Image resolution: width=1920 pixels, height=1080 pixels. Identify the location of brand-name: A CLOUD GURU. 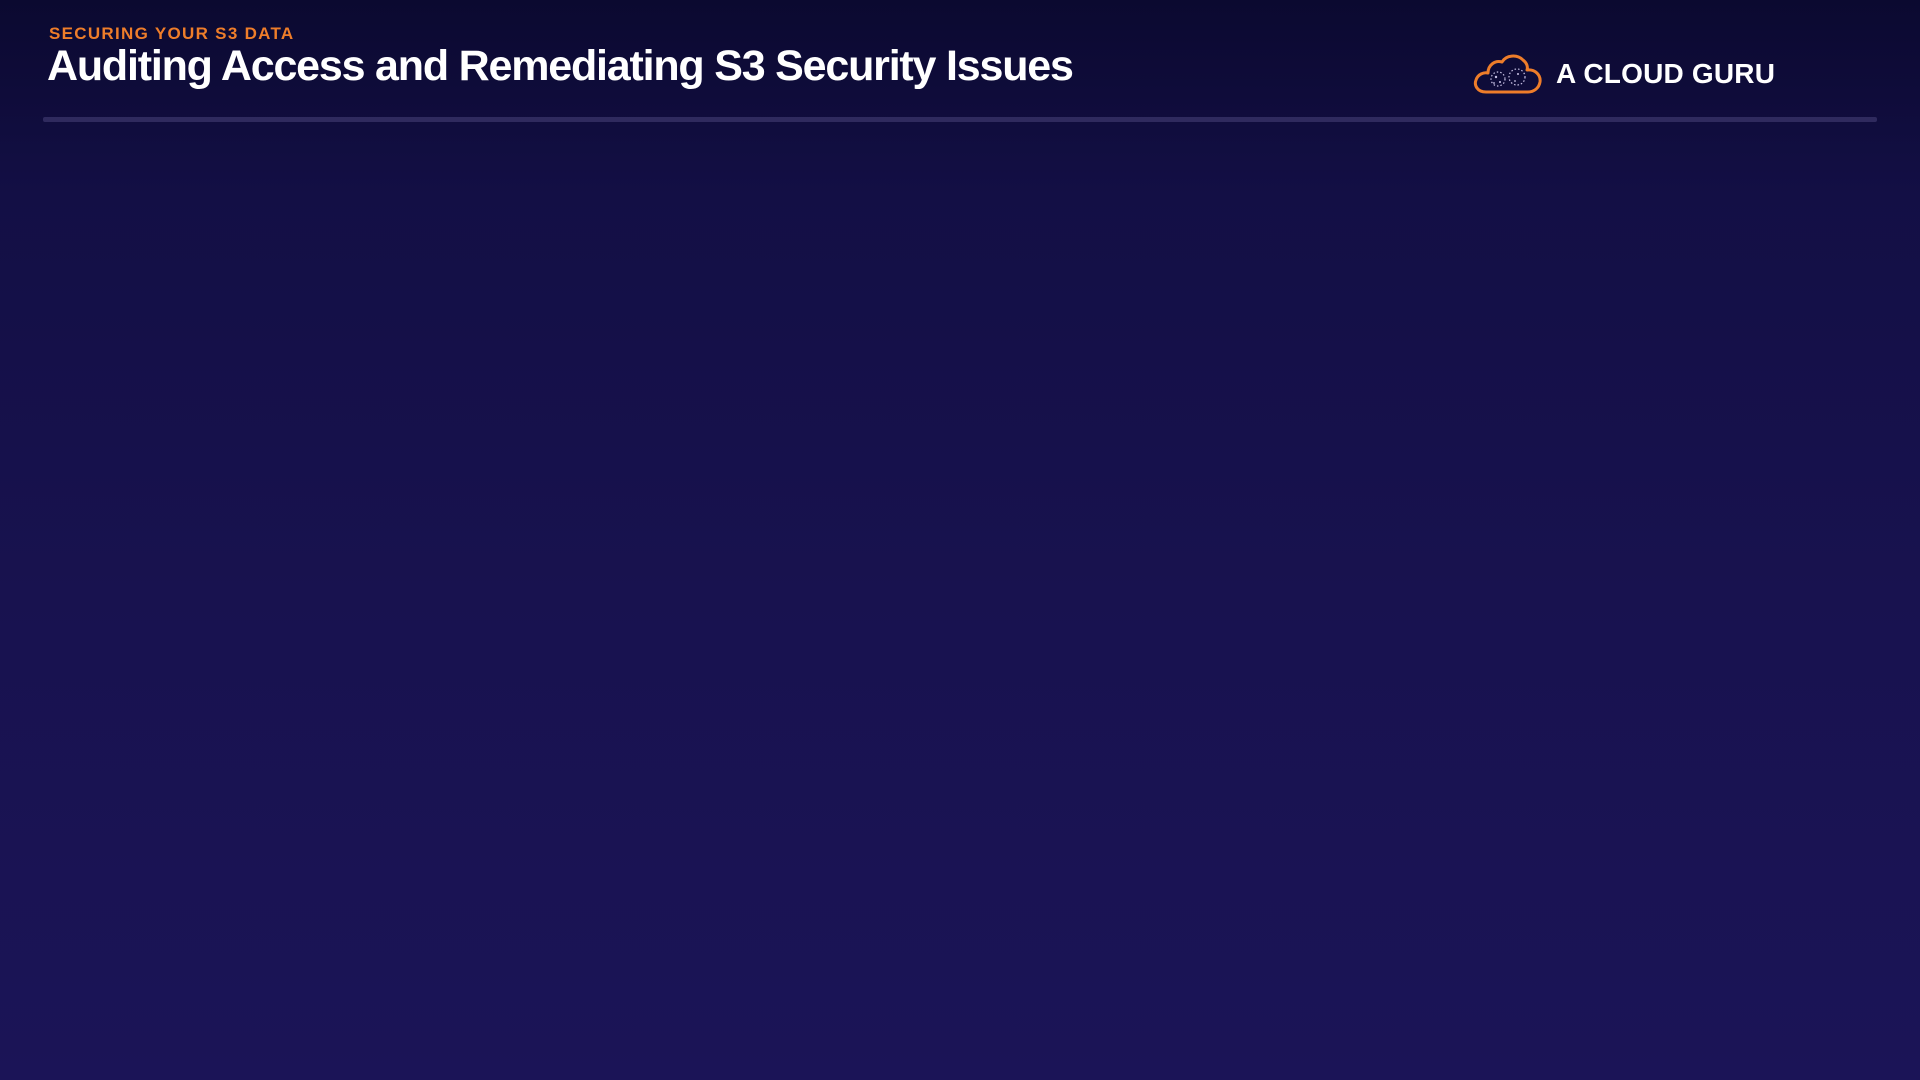
(1666, 73).